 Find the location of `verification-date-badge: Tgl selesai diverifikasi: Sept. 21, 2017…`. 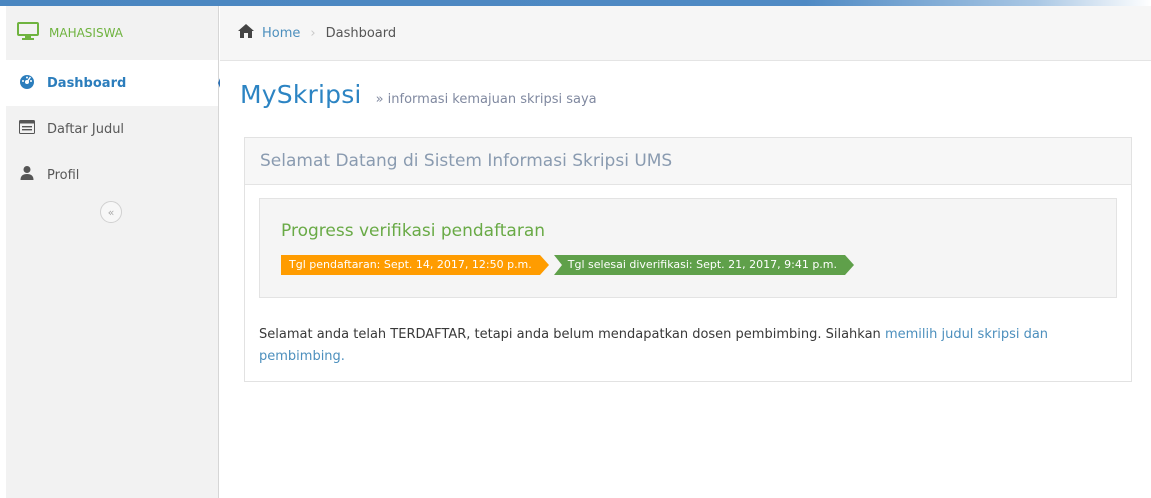

verification-date-badge: Tgl selesai diverifikasi: Sept. 21, 2017… is located at coordinates (704, 265).